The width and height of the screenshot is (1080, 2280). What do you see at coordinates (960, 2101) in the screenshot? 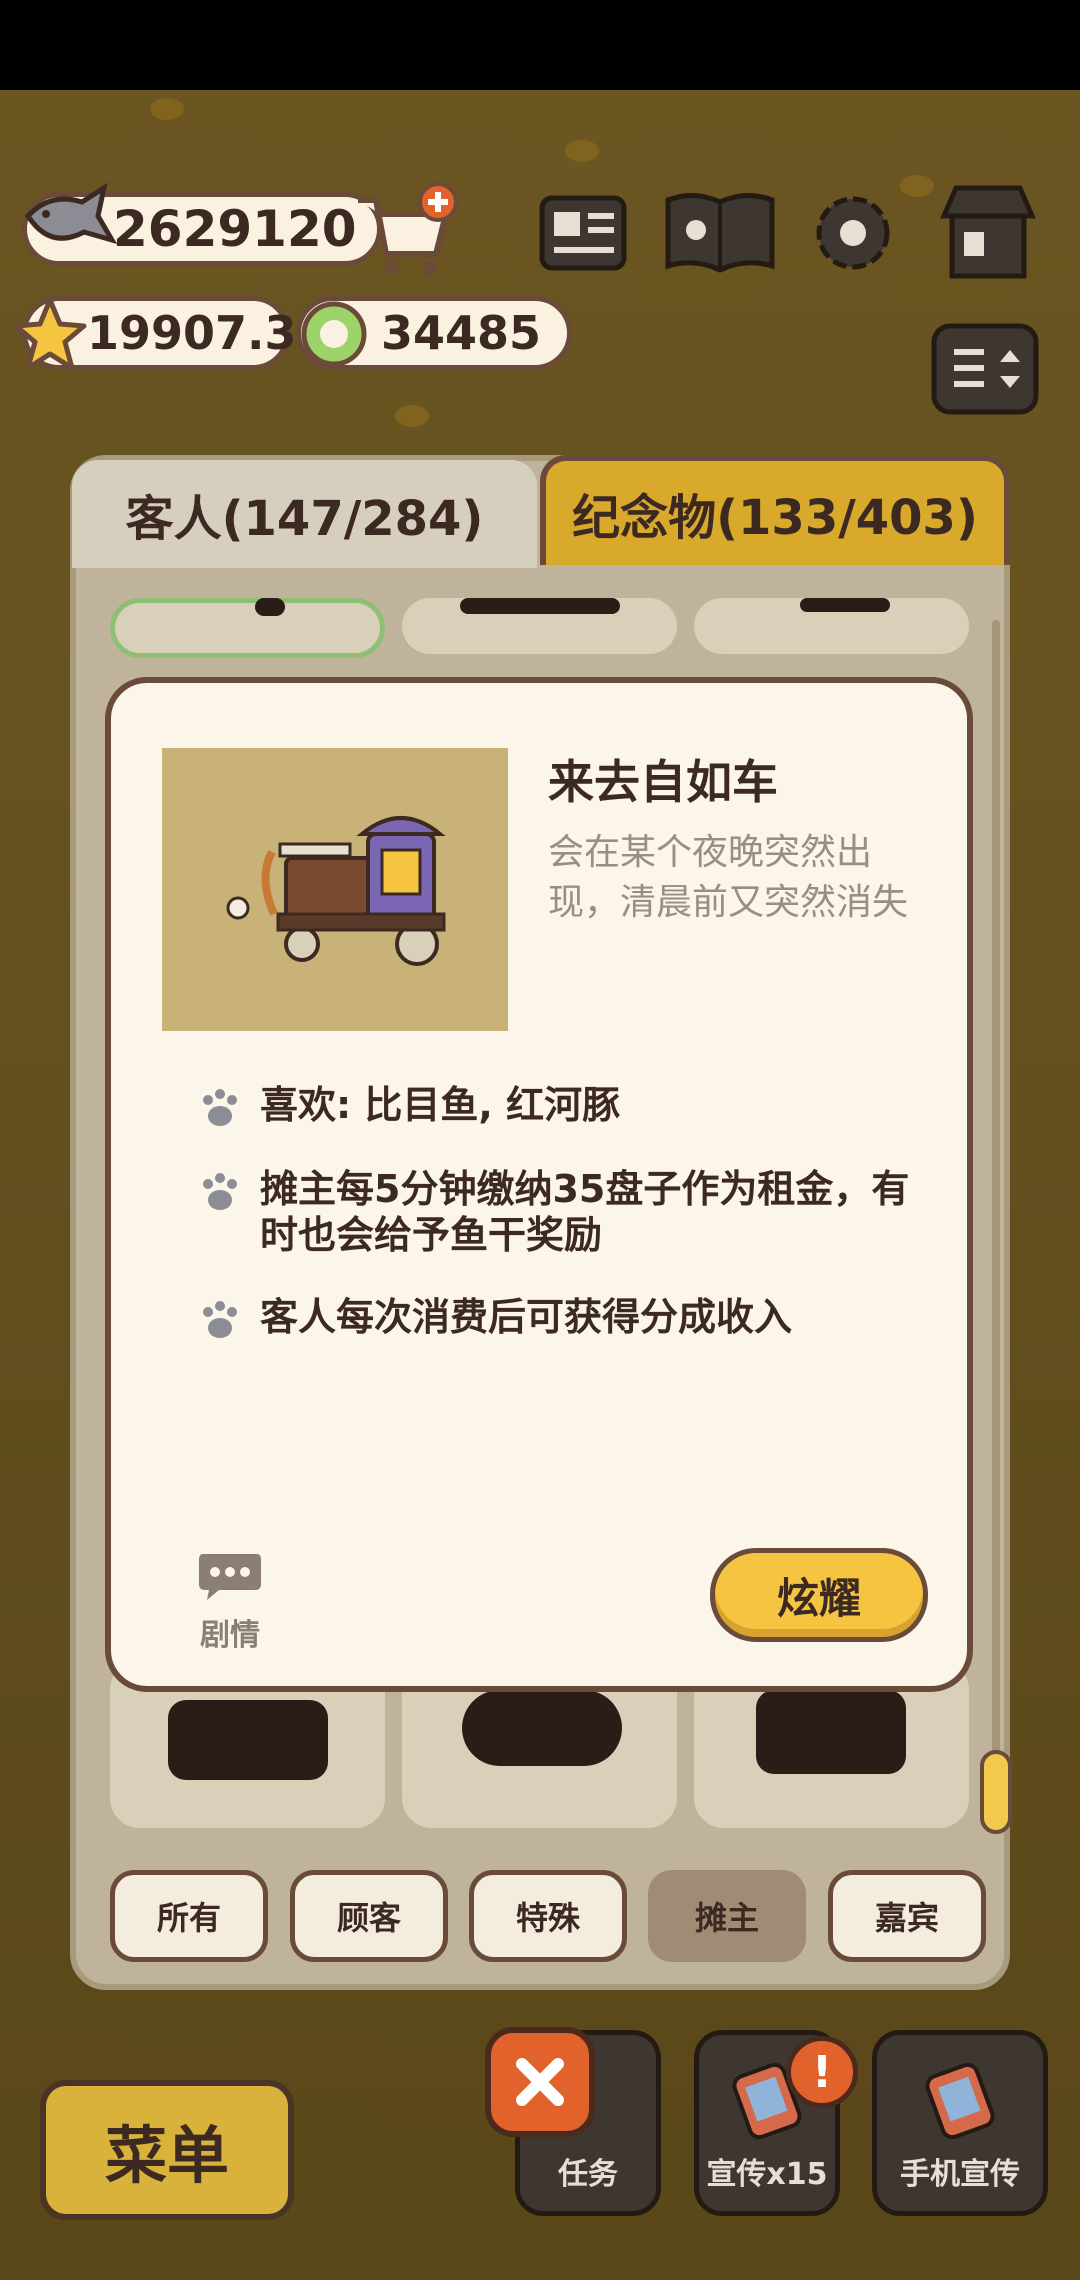
I see `phone-icon` at bounding box center [960, 2101].